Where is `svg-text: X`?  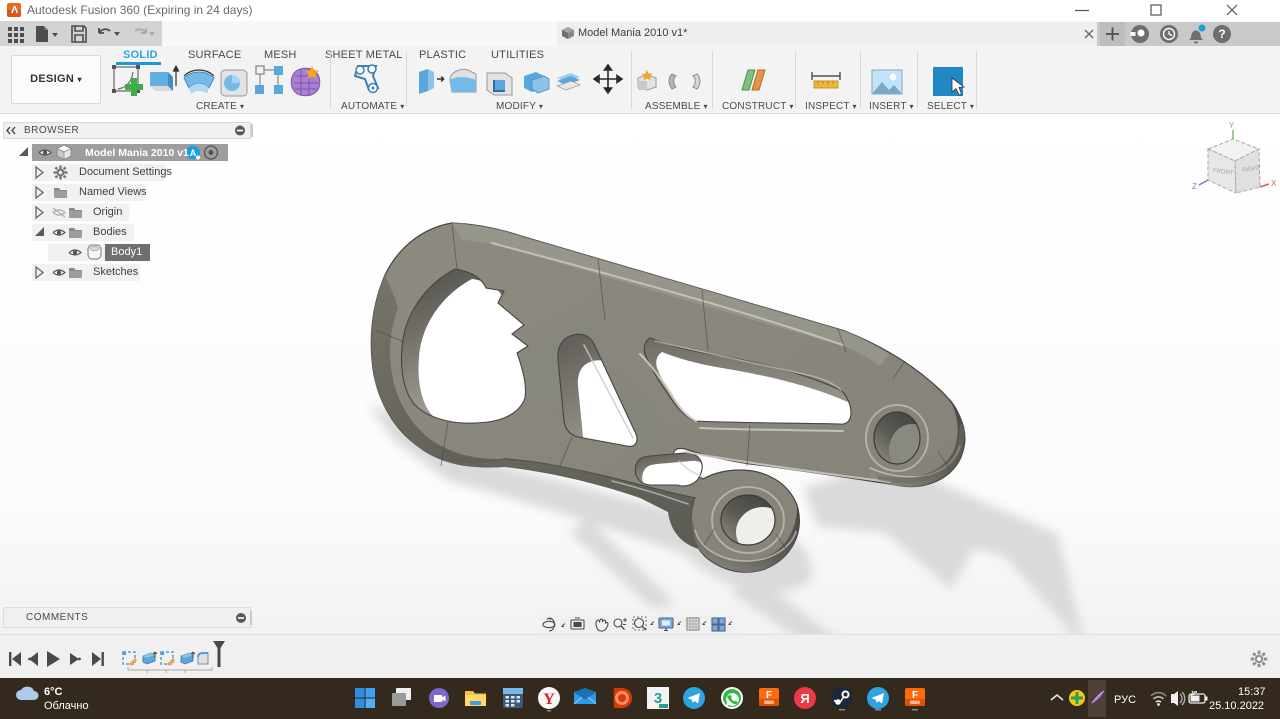 svg-text: X is located at coordinates (1274, 183).